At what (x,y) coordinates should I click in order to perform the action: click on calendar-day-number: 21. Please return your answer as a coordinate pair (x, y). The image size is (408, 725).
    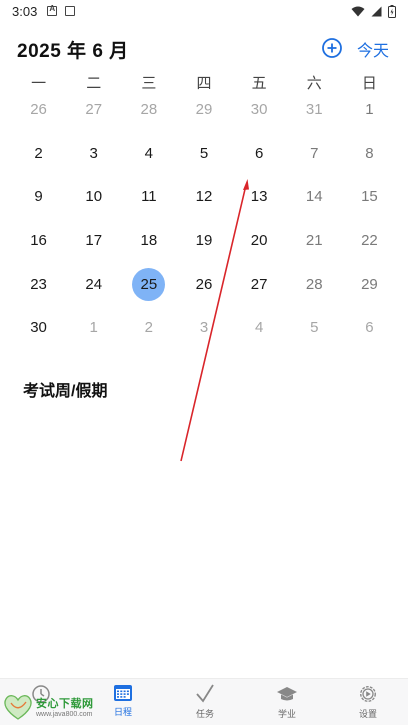
    Looking at the image, I should click on (314, 241).